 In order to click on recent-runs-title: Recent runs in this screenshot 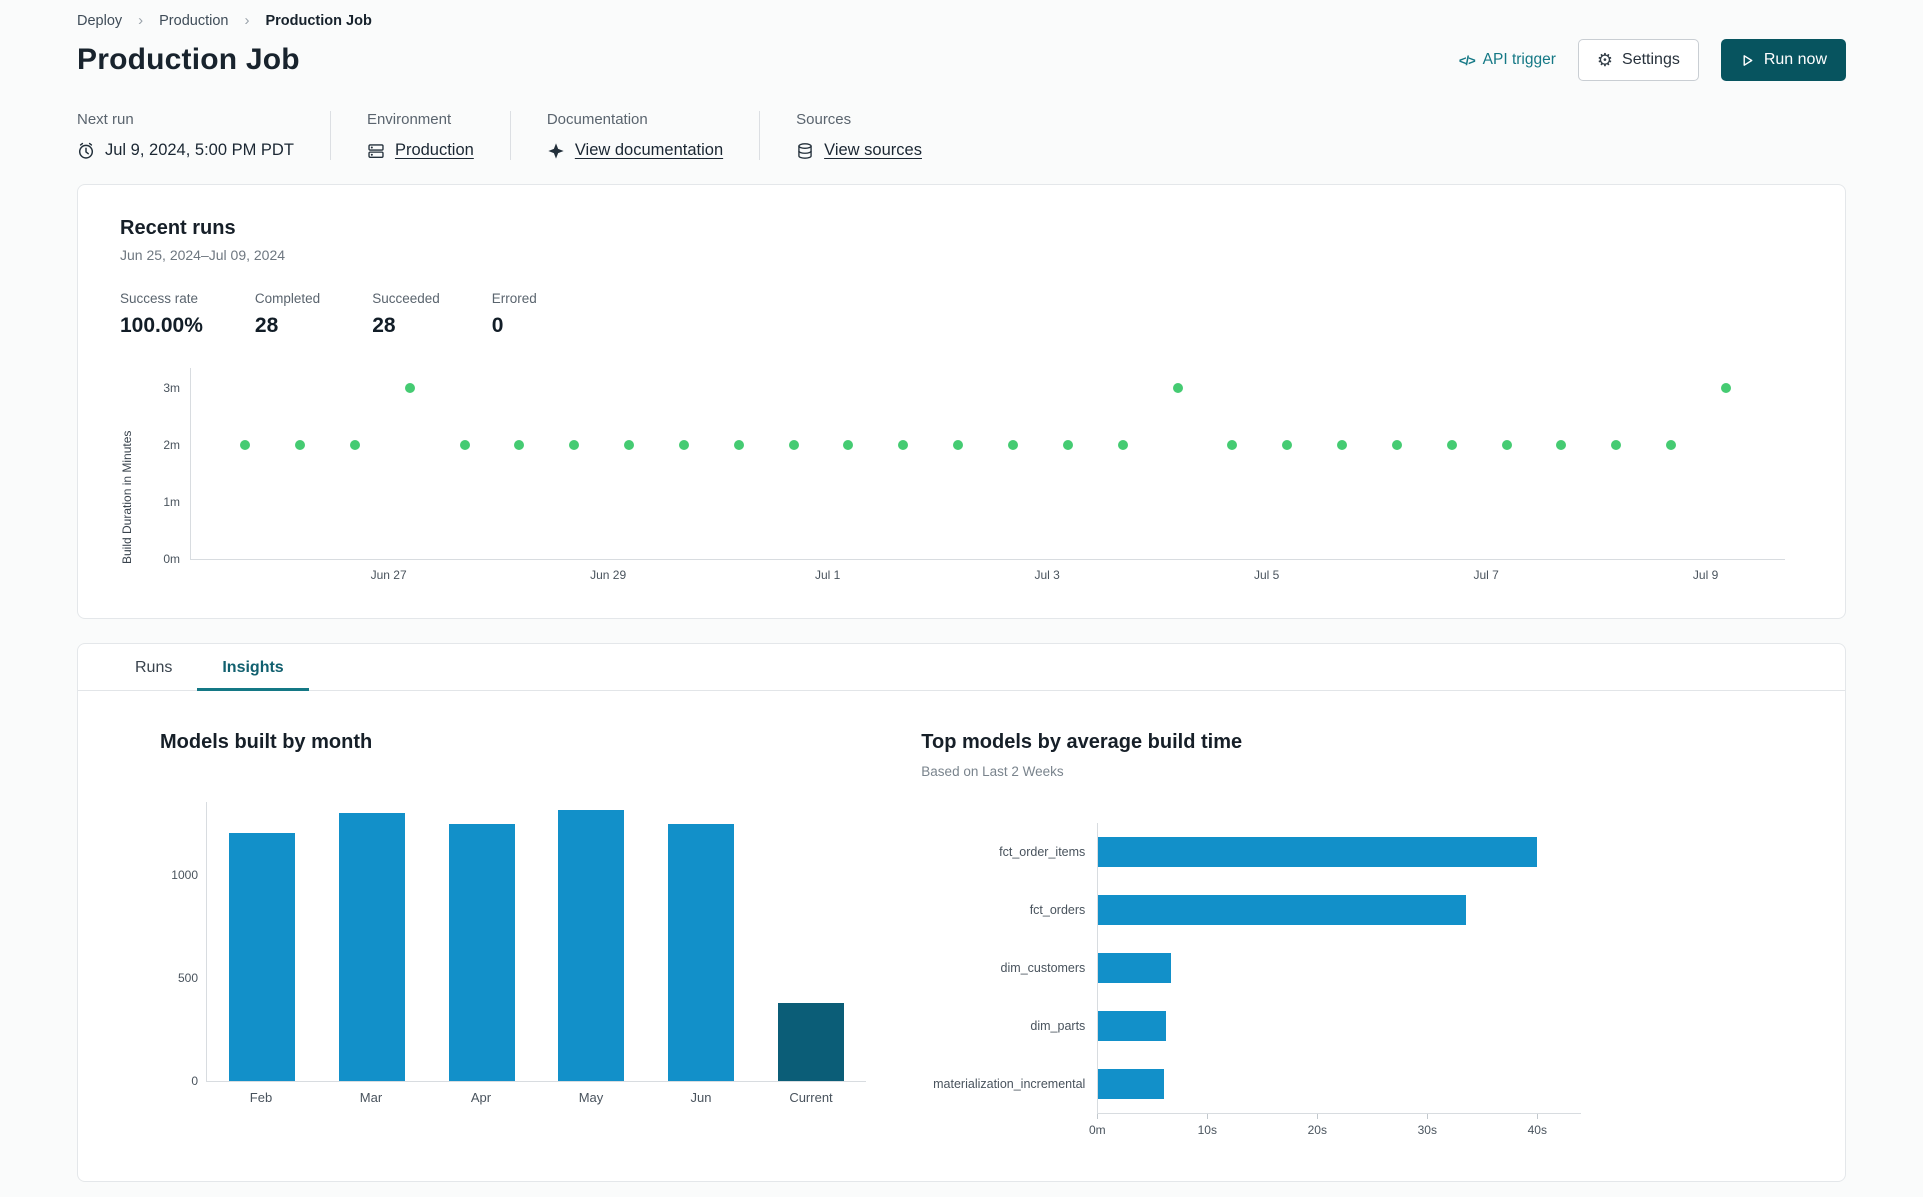, I will do `click(178, 228)`.